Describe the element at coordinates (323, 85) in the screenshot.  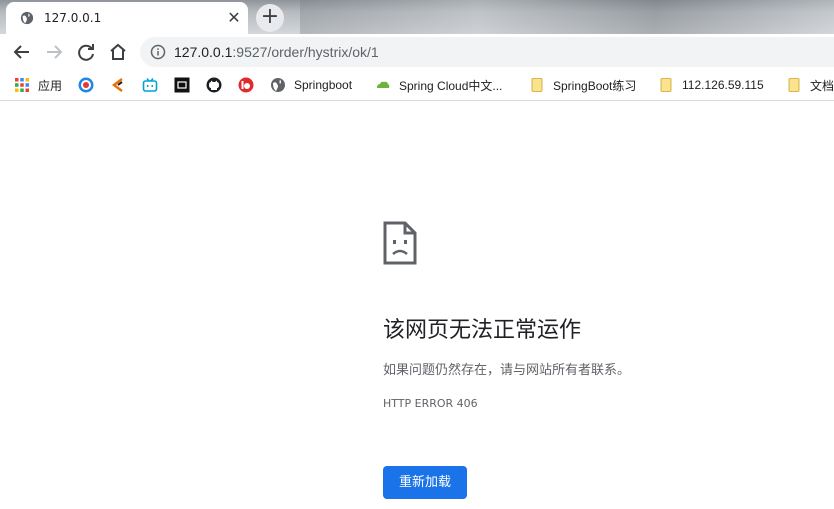
I see `bookmark-label: Springboot` at that location.